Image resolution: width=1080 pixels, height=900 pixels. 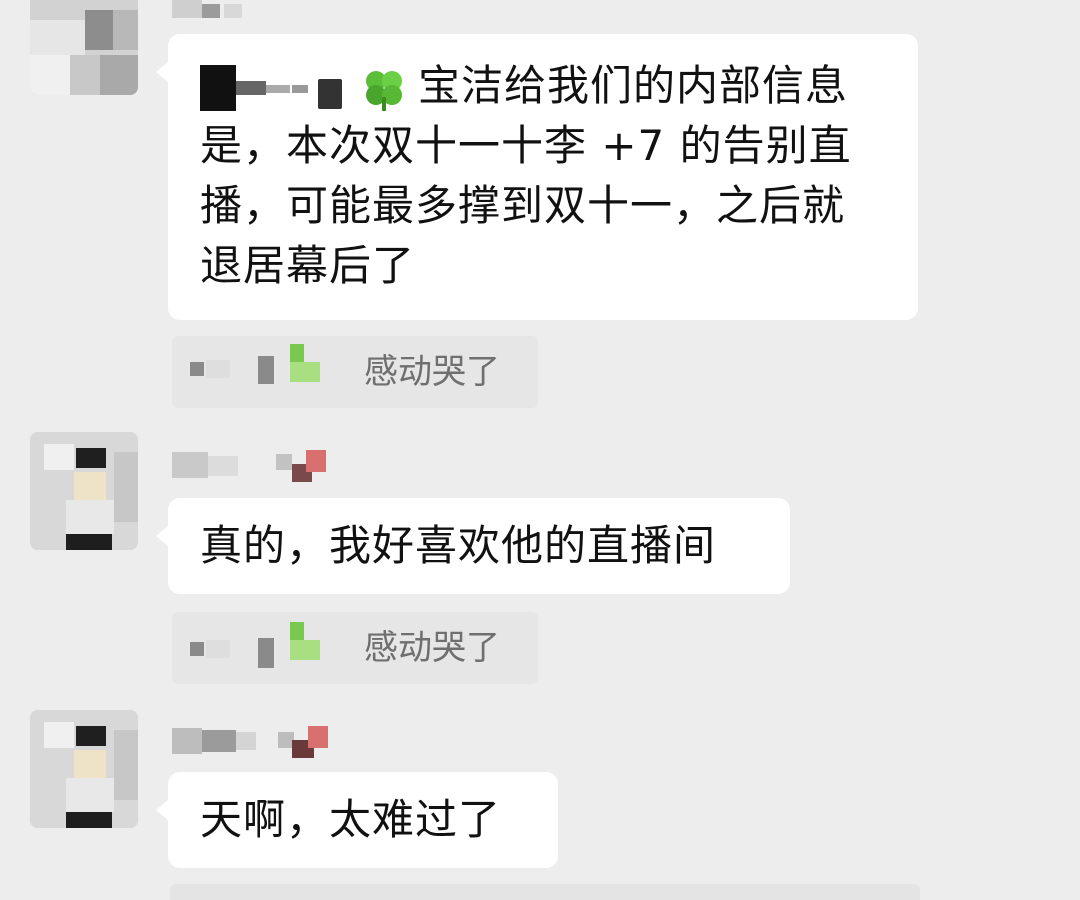 I want to click on message-line: 宝洁给我们的内部信息, so click(x=633, y=85).